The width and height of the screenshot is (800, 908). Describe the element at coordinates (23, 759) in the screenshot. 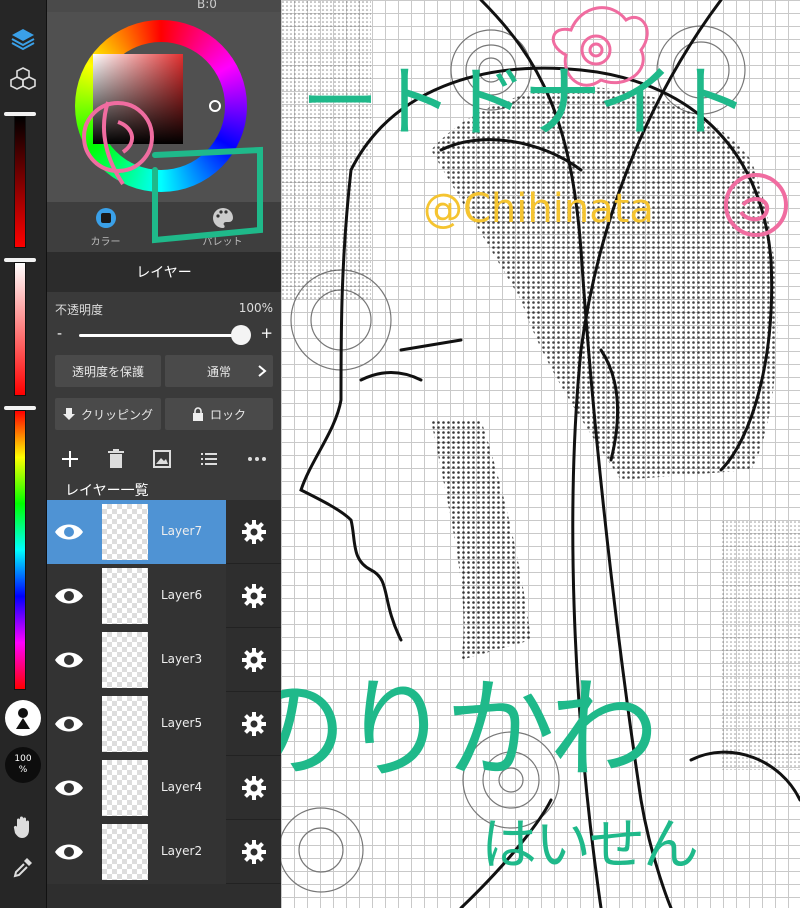

I see `zoom-value: 100` at that location.